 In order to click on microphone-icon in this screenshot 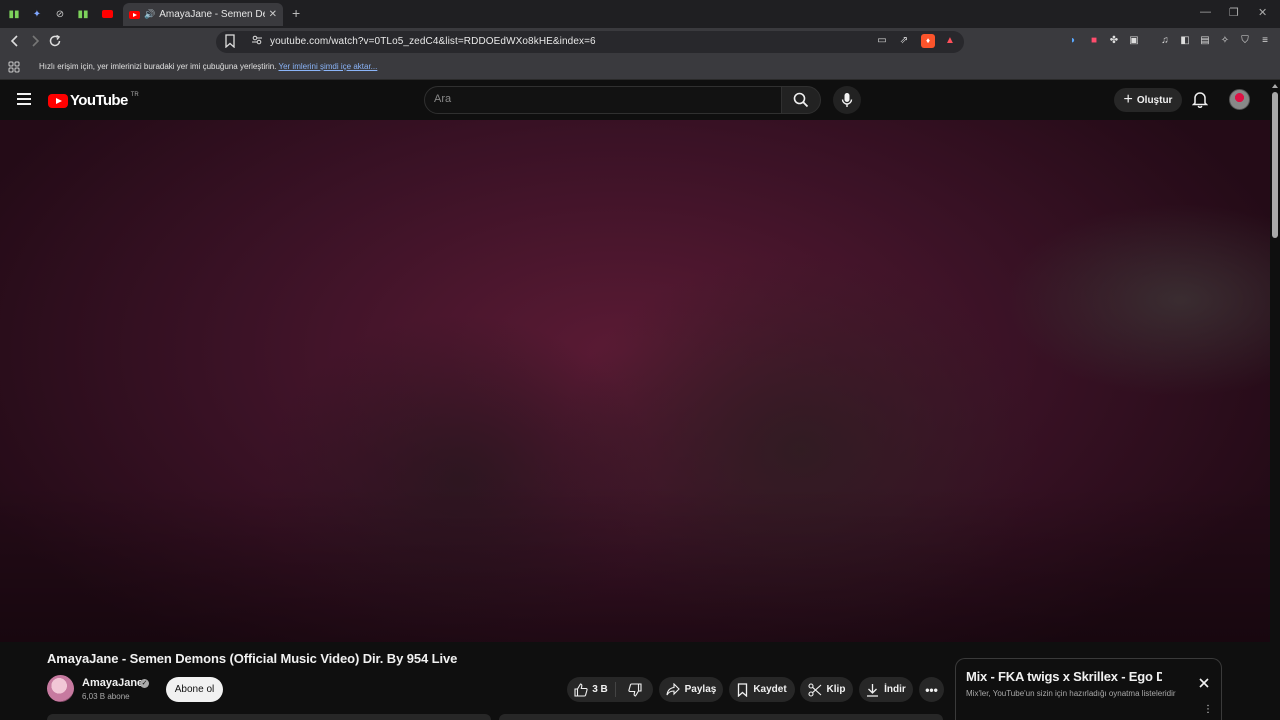, I will do `click(847, 100)`.